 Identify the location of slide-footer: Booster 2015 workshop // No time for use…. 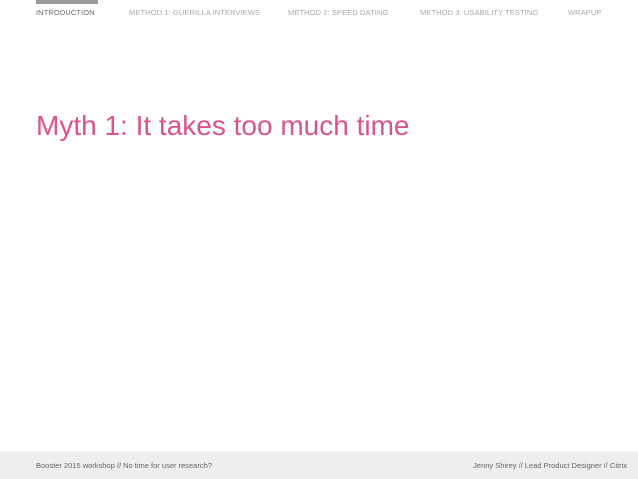
(319, 465).